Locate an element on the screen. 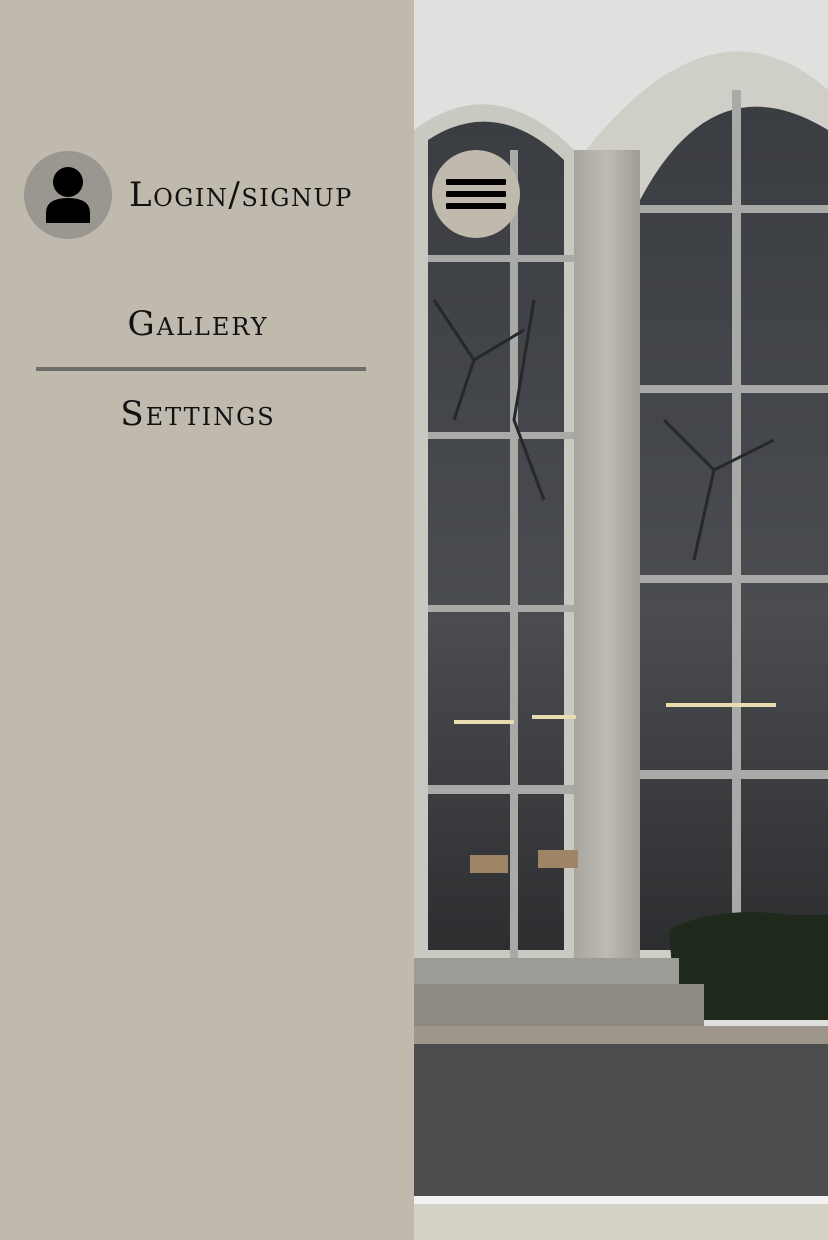 The image size is (828, 1240). next-gallery-photo is located at coordinates (621, 1222).